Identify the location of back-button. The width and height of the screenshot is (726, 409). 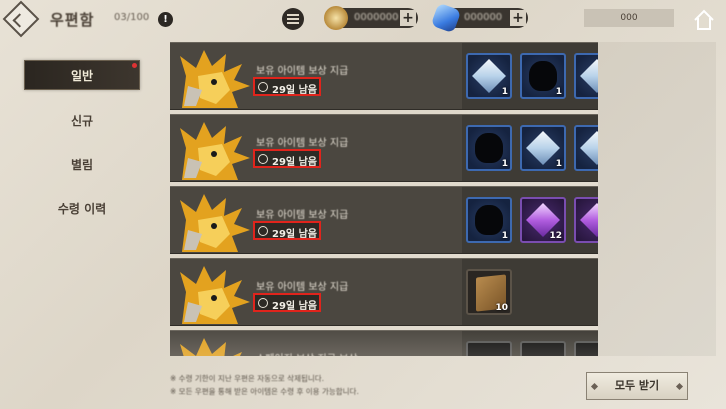
(21, 19).